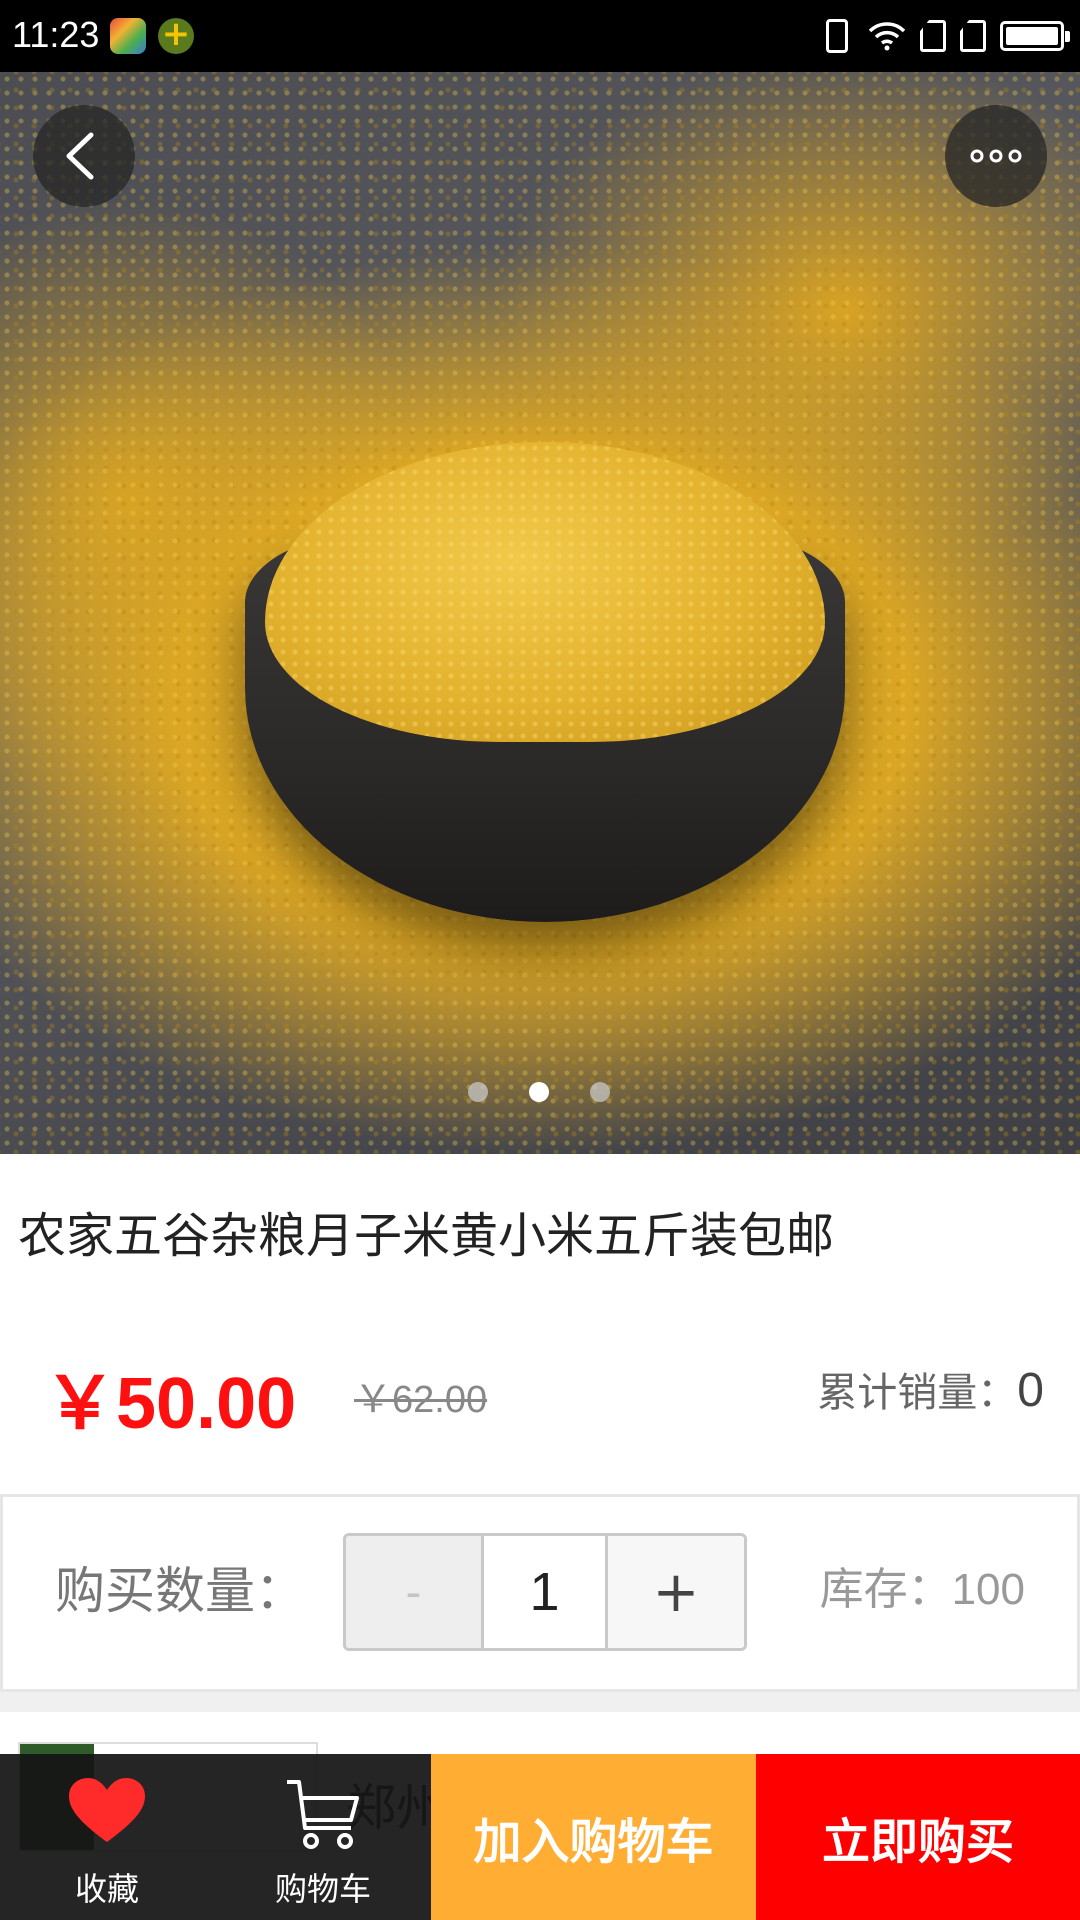 The image size is (1080, 1920). I want to click on bottom-action-bar: 收藏 购物车 加入购物车 立即购买, so click(540, 1837).